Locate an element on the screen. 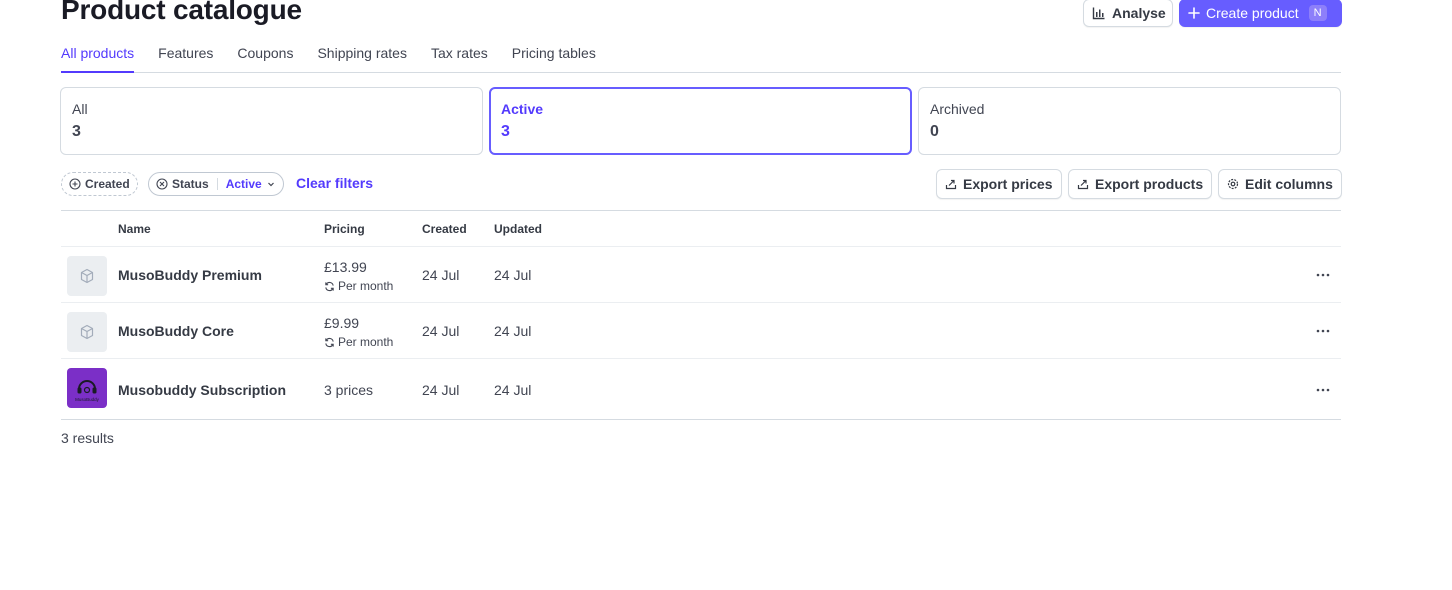  tab-coupons: Coupons is located at coordinates (265, 58).